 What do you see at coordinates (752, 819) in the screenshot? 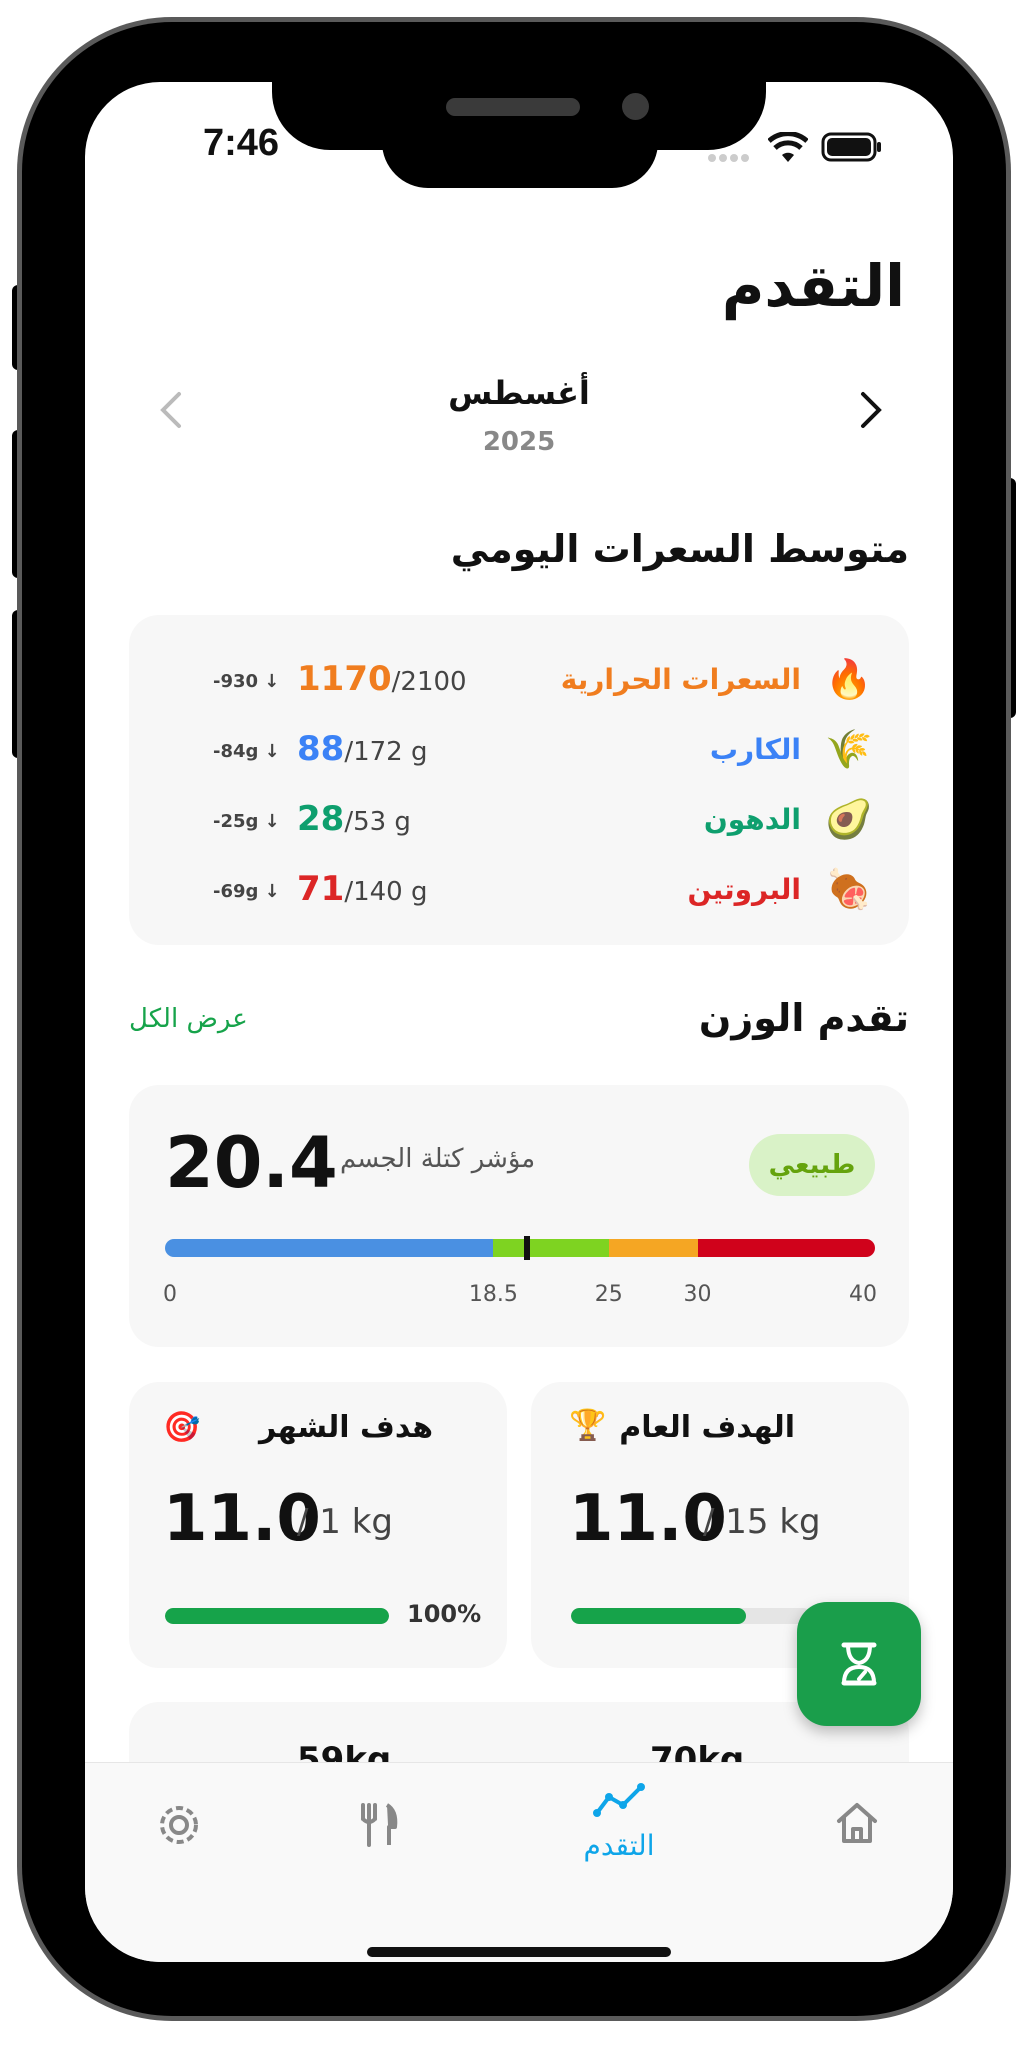
I see `macro-label: الدهون` at bounding box center [752, 819].